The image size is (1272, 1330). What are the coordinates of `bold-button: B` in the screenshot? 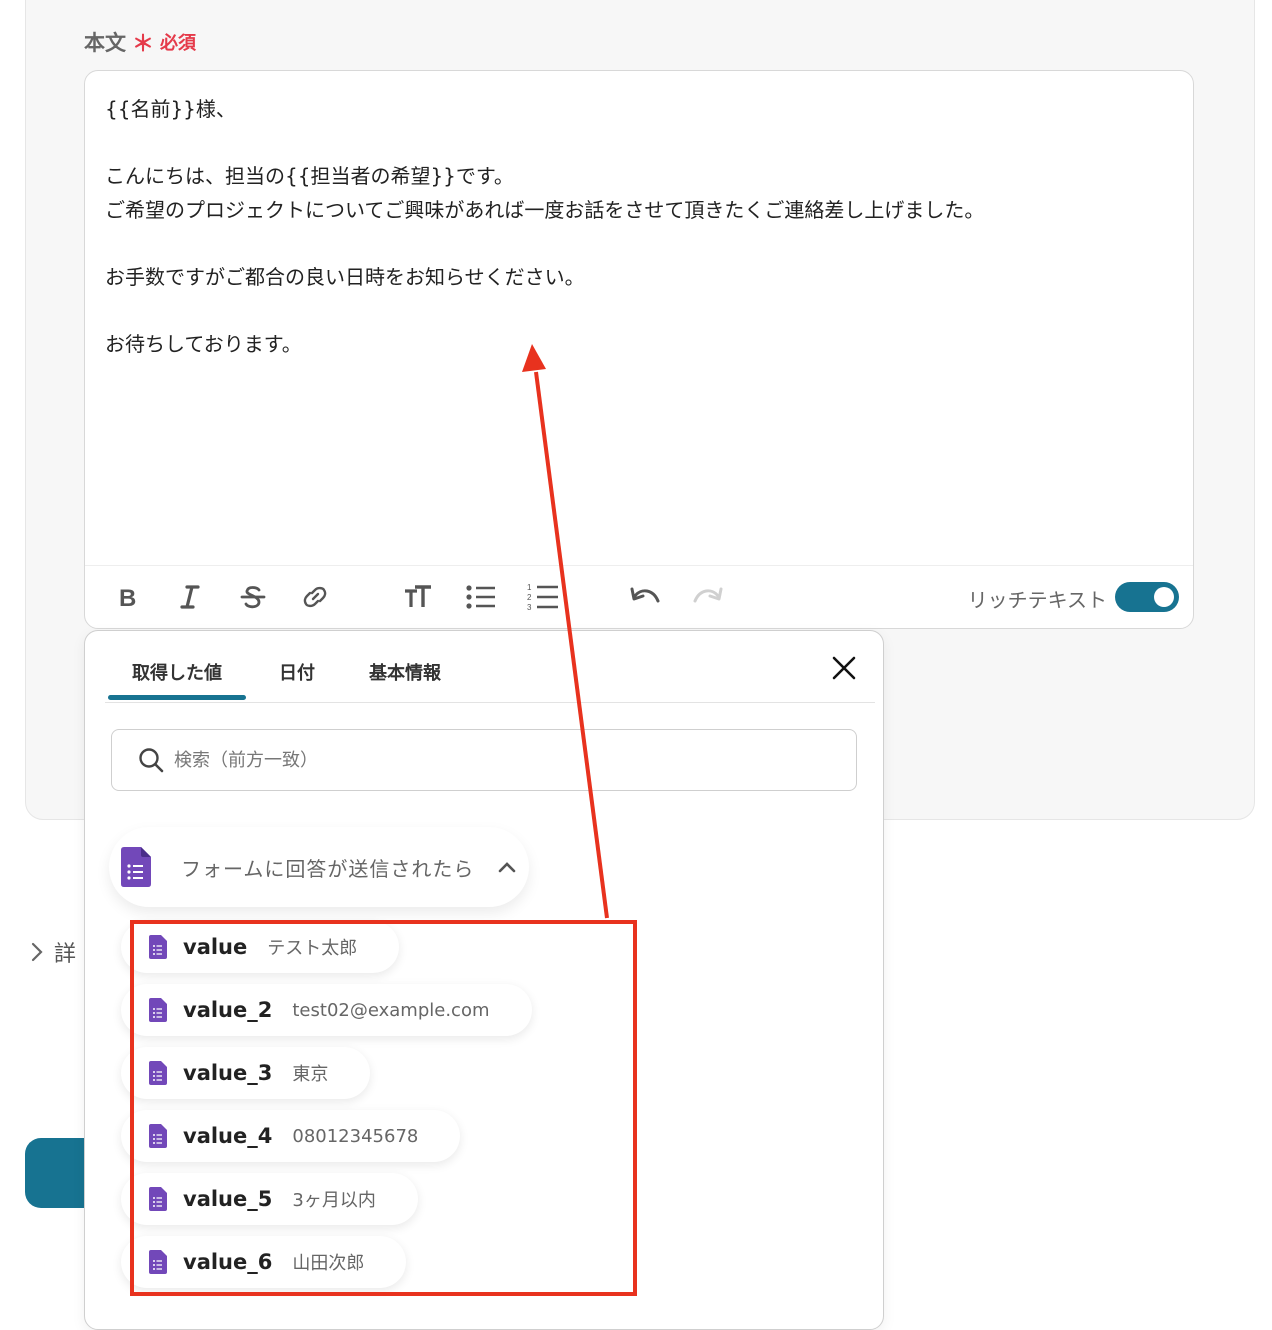 It's located at (128, 597).